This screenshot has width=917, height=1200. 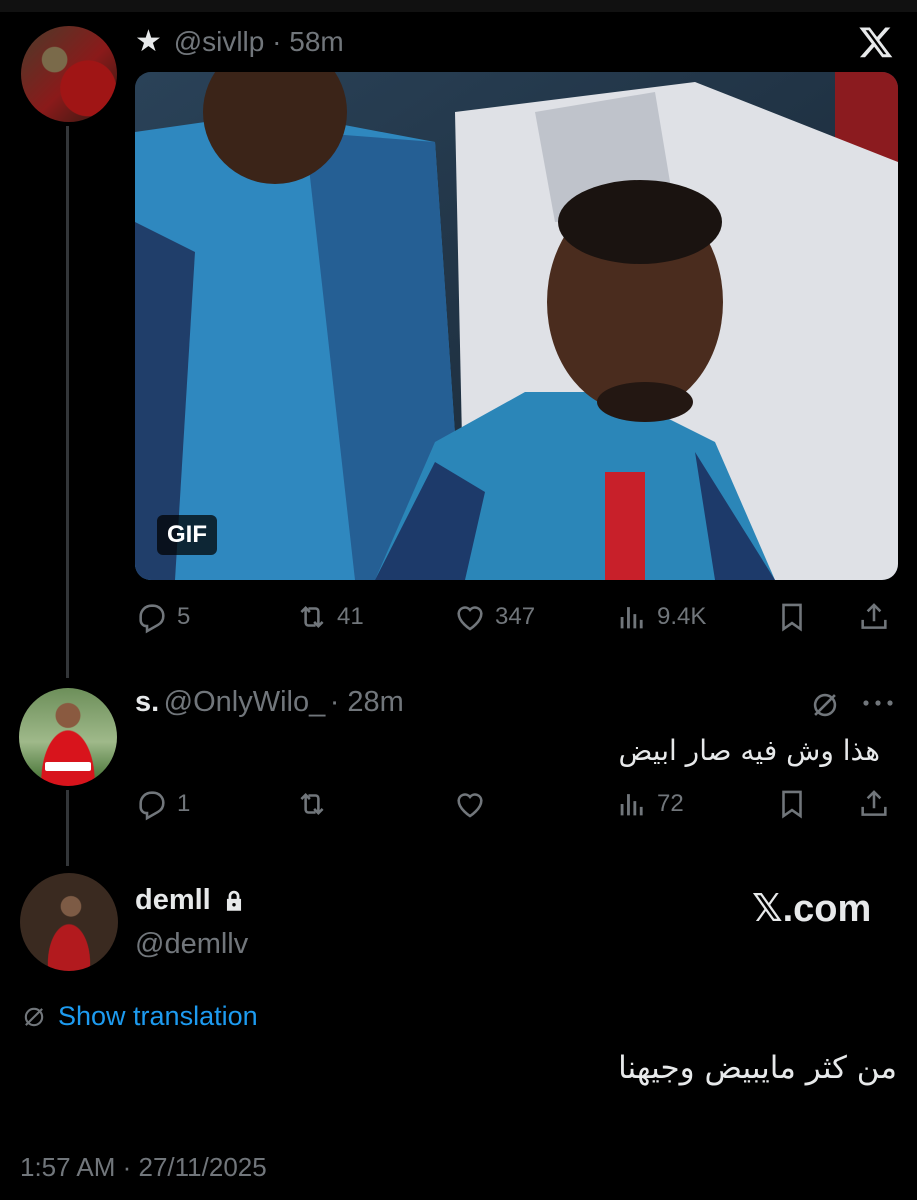 I want to click on main-tweet-text: من كثر مايبيض وجيهنا, so click(x=757, y=1068).